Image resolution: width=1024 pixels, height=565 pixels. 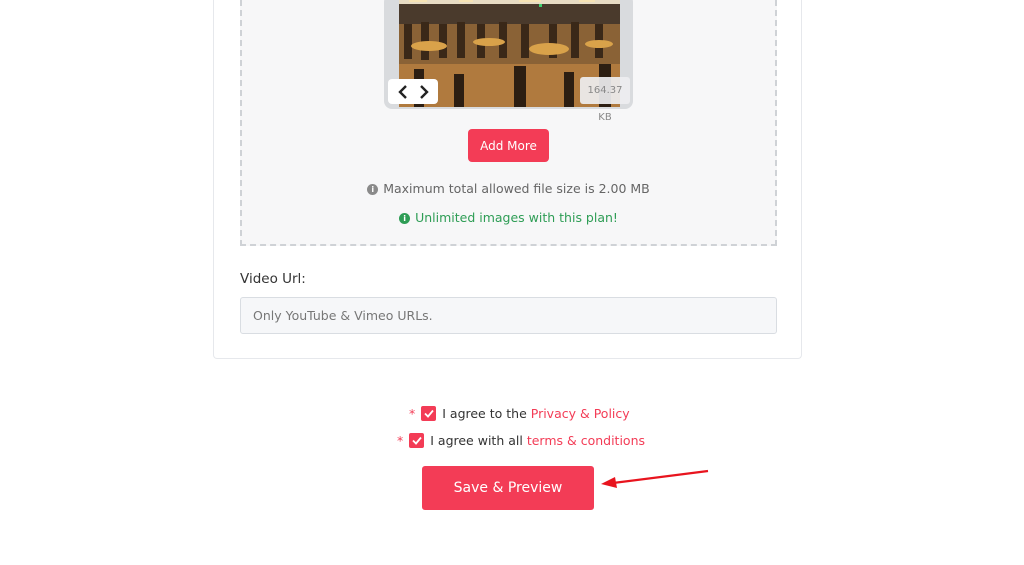 I want to click on privacy-policy-link: Privacy & Policy, so click(x=580, y=413).